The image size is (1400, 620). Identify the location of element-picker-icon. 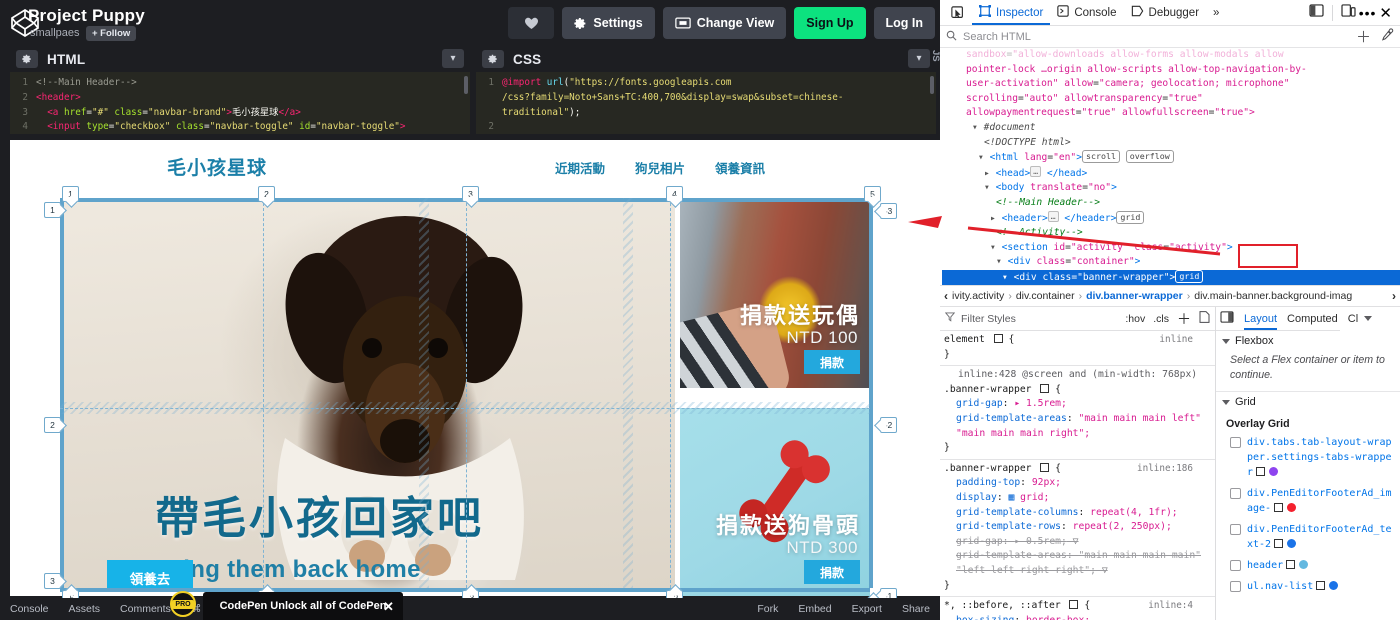
(958, 12).